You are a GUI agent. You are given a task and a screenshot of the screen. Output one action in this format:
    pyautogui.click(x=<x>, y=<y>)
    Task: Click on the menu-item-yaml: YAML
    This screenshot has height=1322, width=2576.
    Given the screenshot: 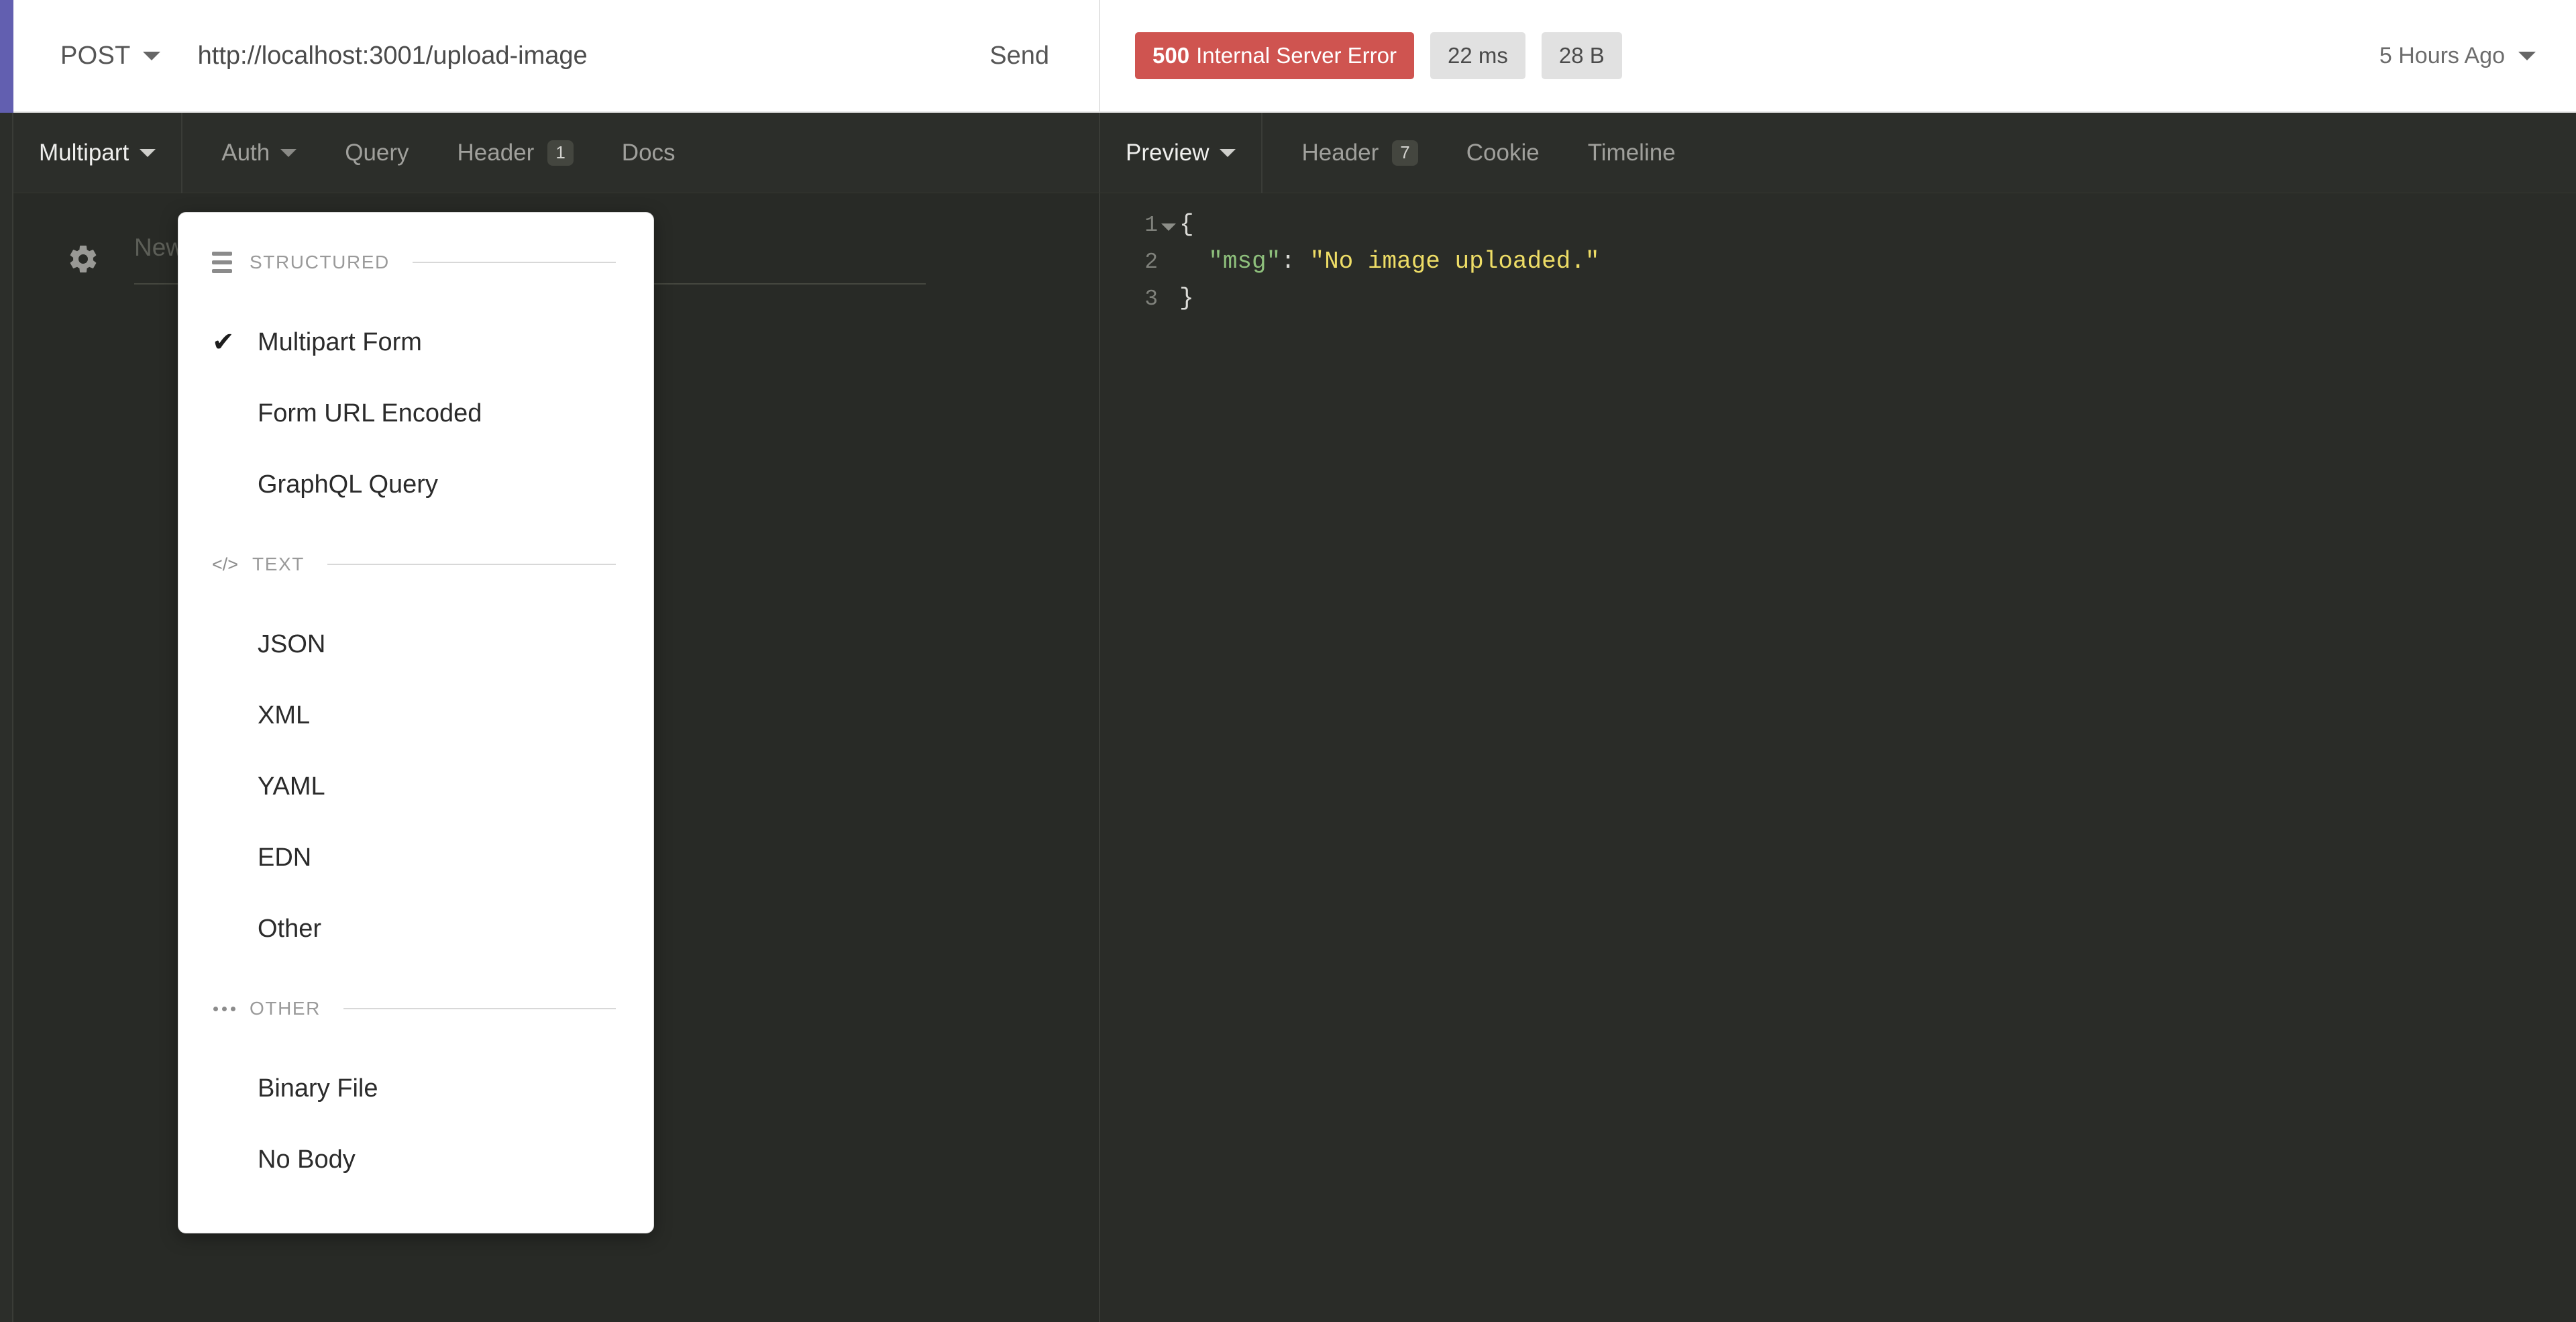 What is the action you would take?
    pyautogui.click(x=415, y=786)
    